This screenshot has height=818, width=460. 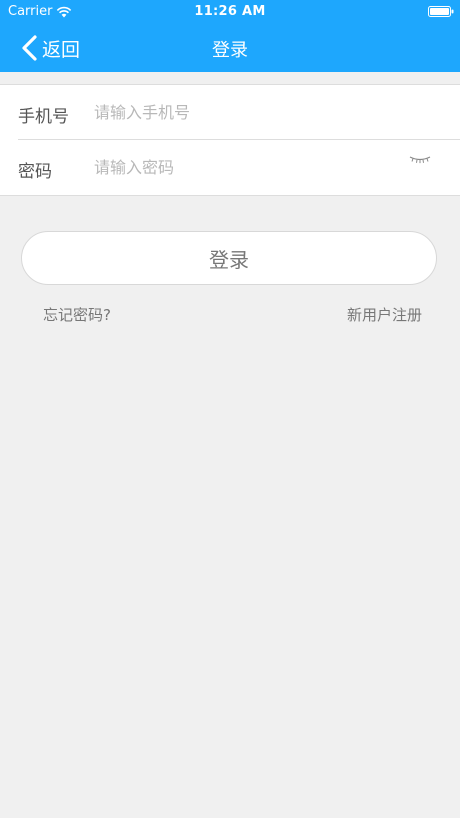 What do you see at coordinates (229, 258) in the screenshot?
I see `login-button: 登录` at bounding box center [229, 258].